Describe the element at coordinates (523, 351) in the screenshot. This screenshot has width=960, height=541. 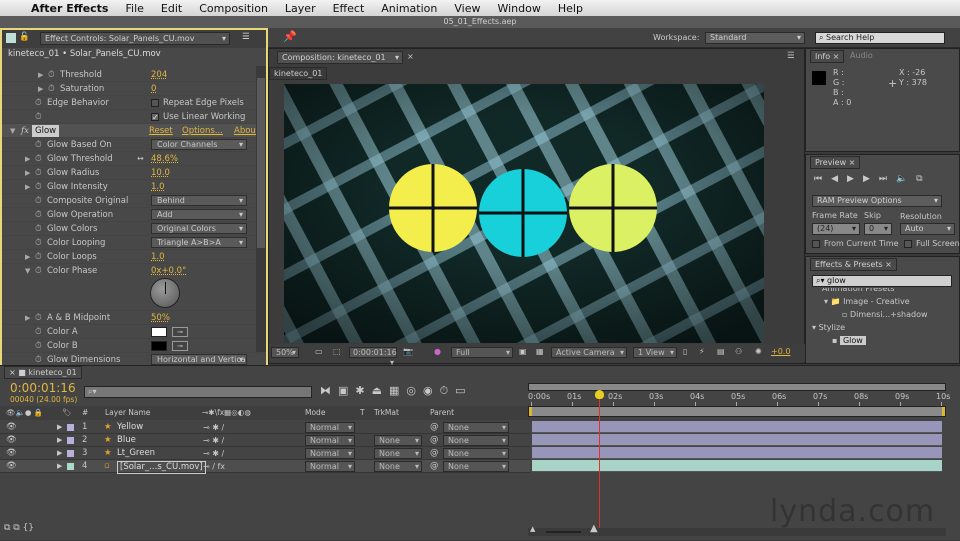
I see `roi-icon: ▣` at that location.